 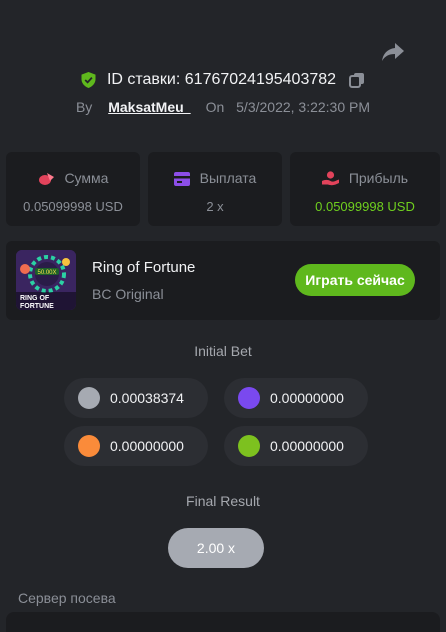 What do you see at coordinates (181, 179) in the screenshot?
I see `wallet-card-icon` at bounding box center [181, 179].